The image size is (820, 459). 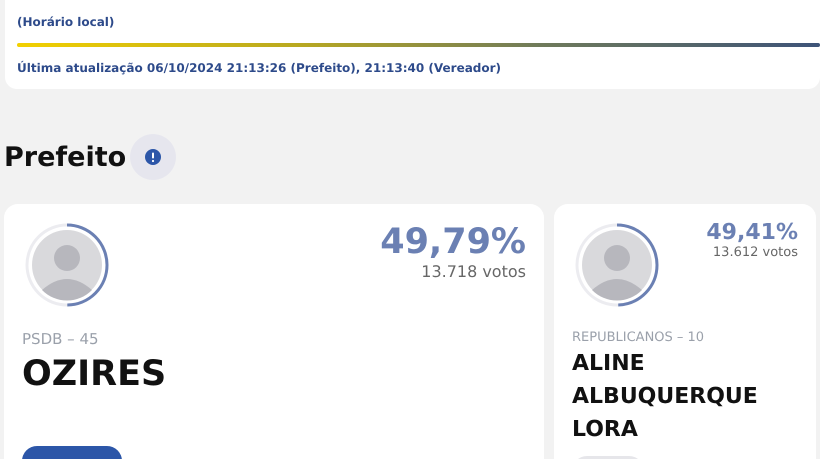 What do you see at coordinates (259, 68) in the screenshot?
I see `last-update-text: Última atualização 06/10/2024 21:13:26 (Prefeito), 21:13:40 (Vereador)` at bounding box center [259, 68].